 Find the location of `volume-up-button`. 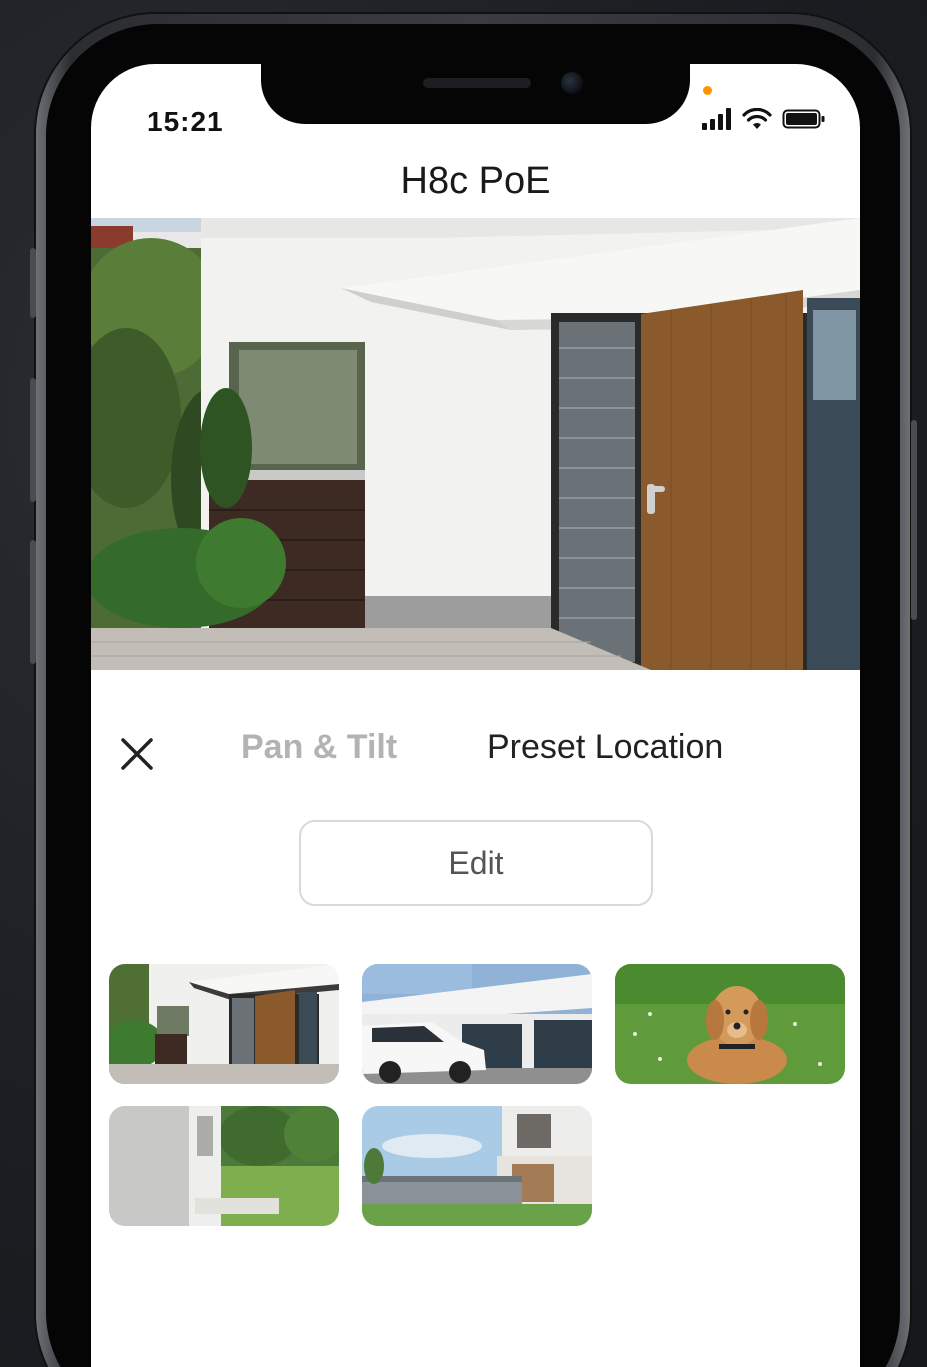

volume-up-button is located at coordinates (33, 440).